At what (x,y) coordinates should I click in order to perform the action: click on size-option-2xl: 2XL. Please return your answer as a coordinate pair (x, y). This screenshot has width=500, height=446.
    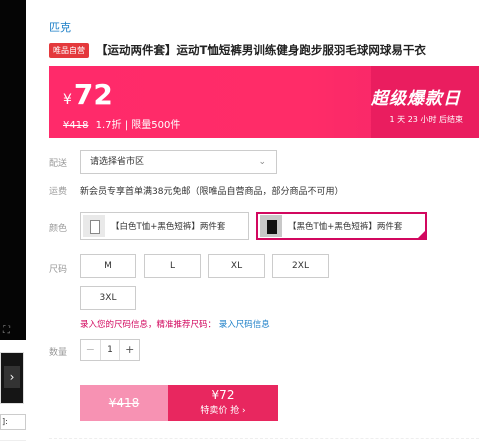
    Looking at the image, I should click on (300, 266).